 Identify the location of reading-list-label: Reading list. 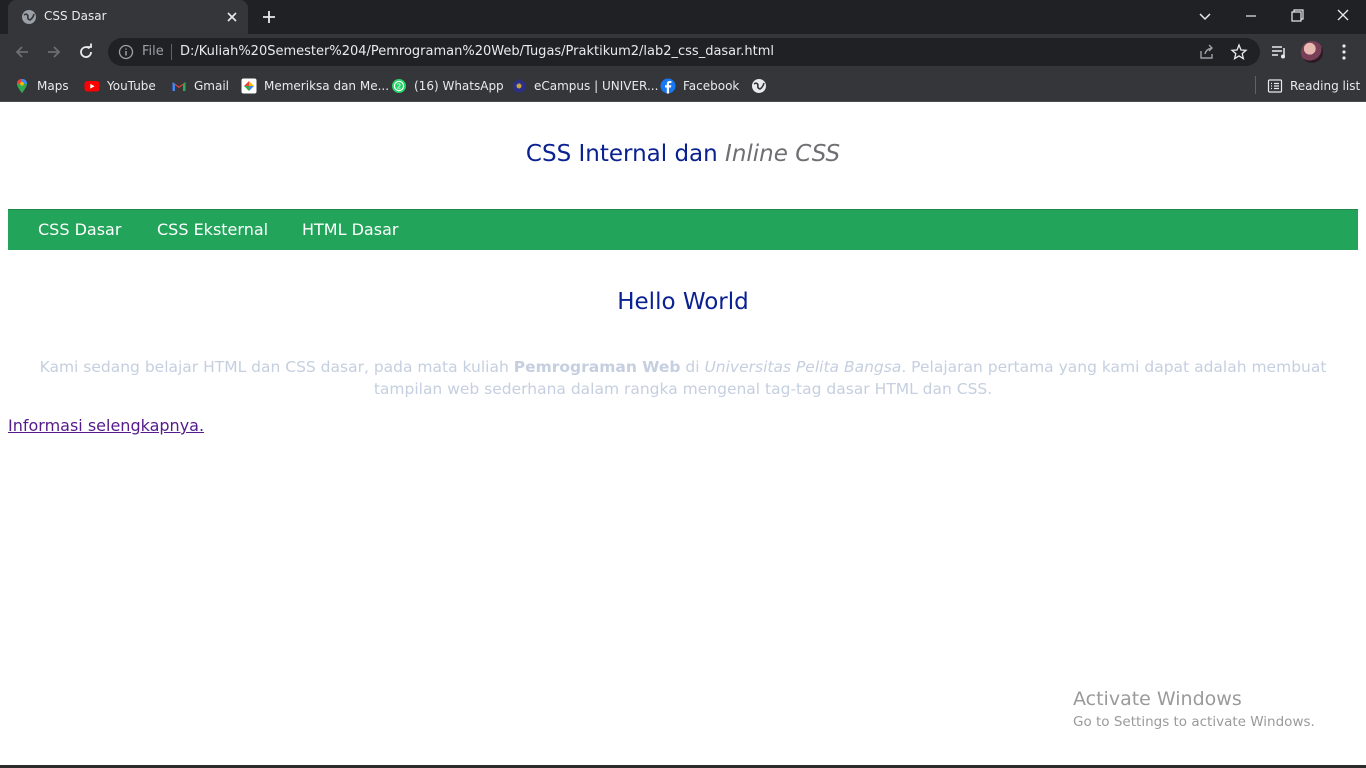
(1325, 86).